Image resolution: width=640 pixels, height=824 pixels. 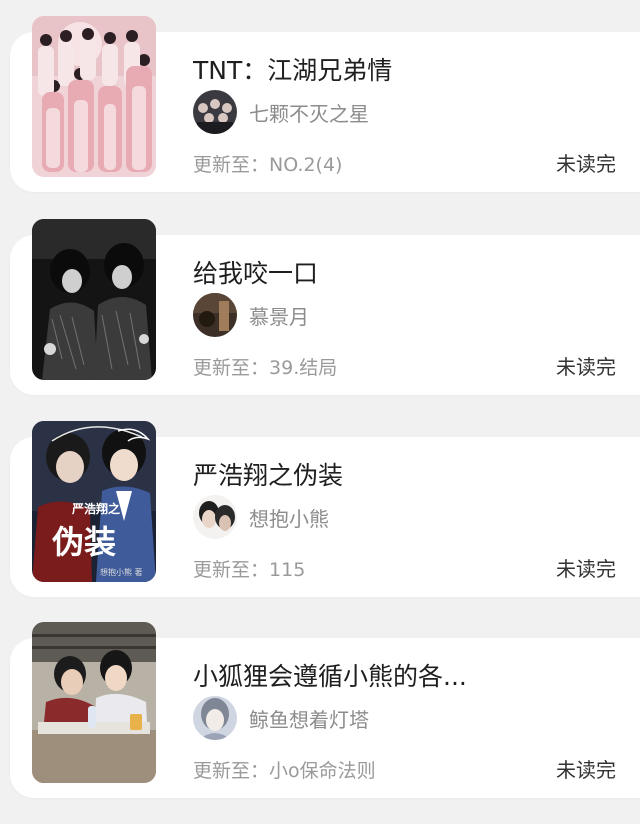 I want to click on update-info: 更新至：115, so click(x=249, y=568).